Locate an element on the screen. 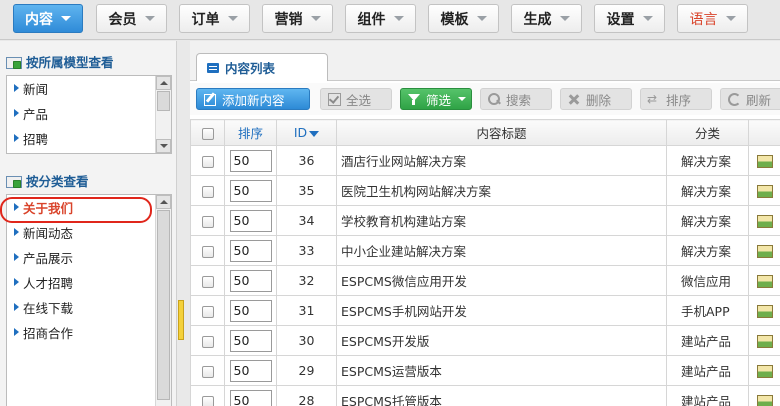 This screenshot has width=780, height=406. row-title: 酒店行业网站解决方案 is located at coordinates (501, 160).